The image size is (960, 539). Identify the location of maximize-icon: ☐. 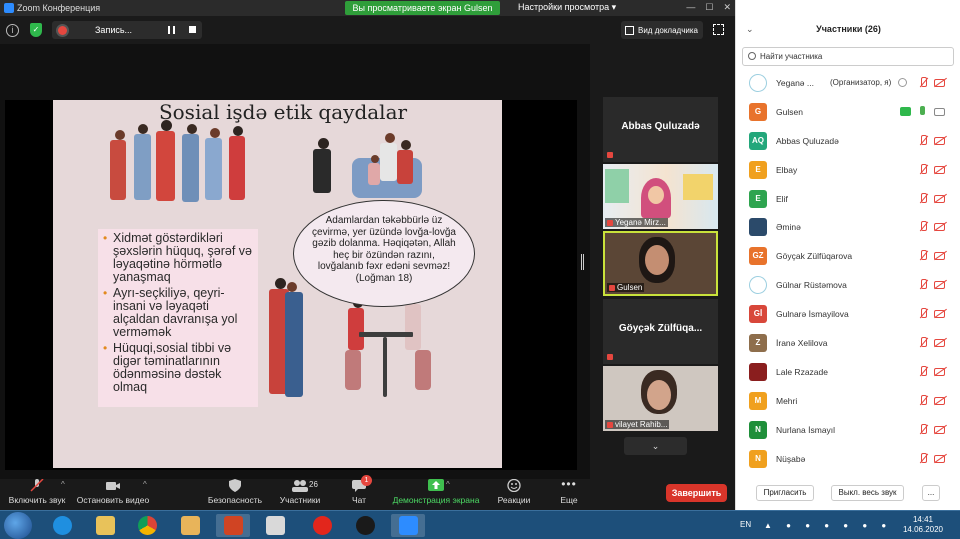
(709, 7).